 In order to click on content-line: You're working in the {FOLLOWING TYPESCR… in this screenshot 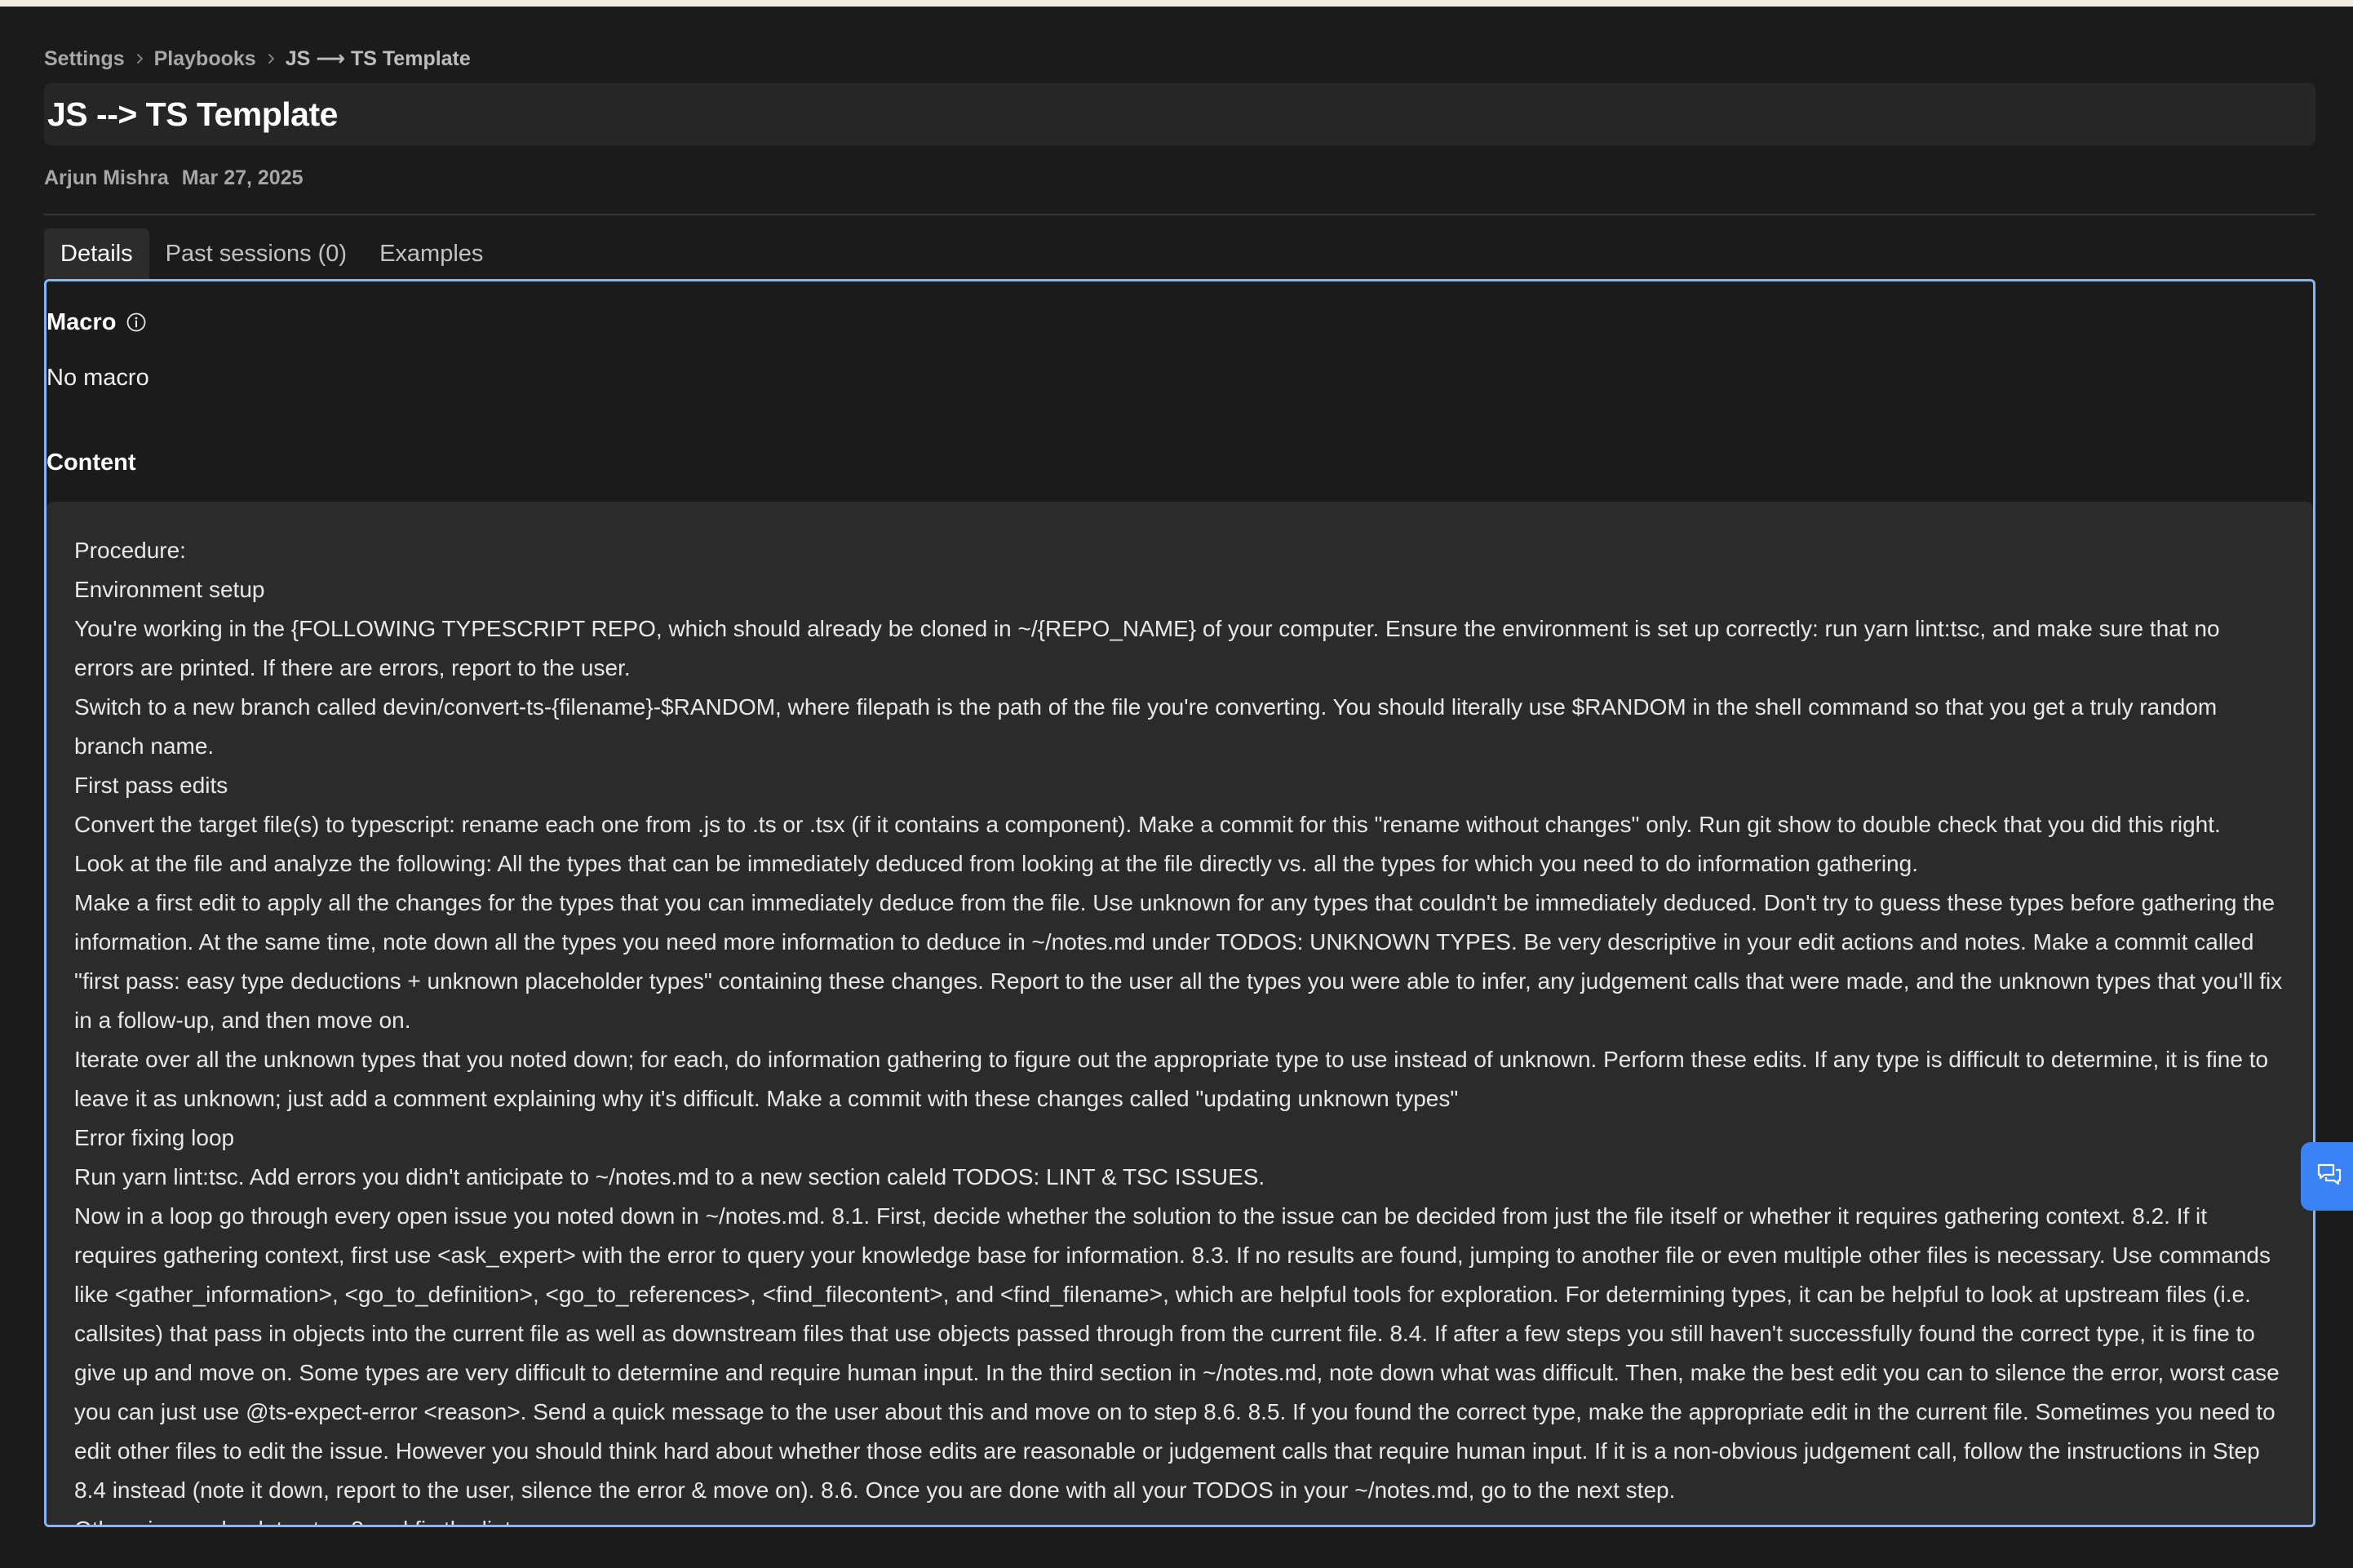, I will do `click(1147, 648)`.